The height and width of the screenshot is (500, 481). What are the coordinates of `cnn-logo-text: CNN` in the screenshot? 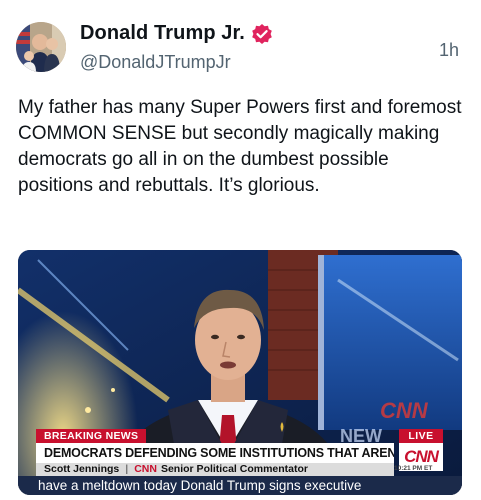 It's located at (421, 456).